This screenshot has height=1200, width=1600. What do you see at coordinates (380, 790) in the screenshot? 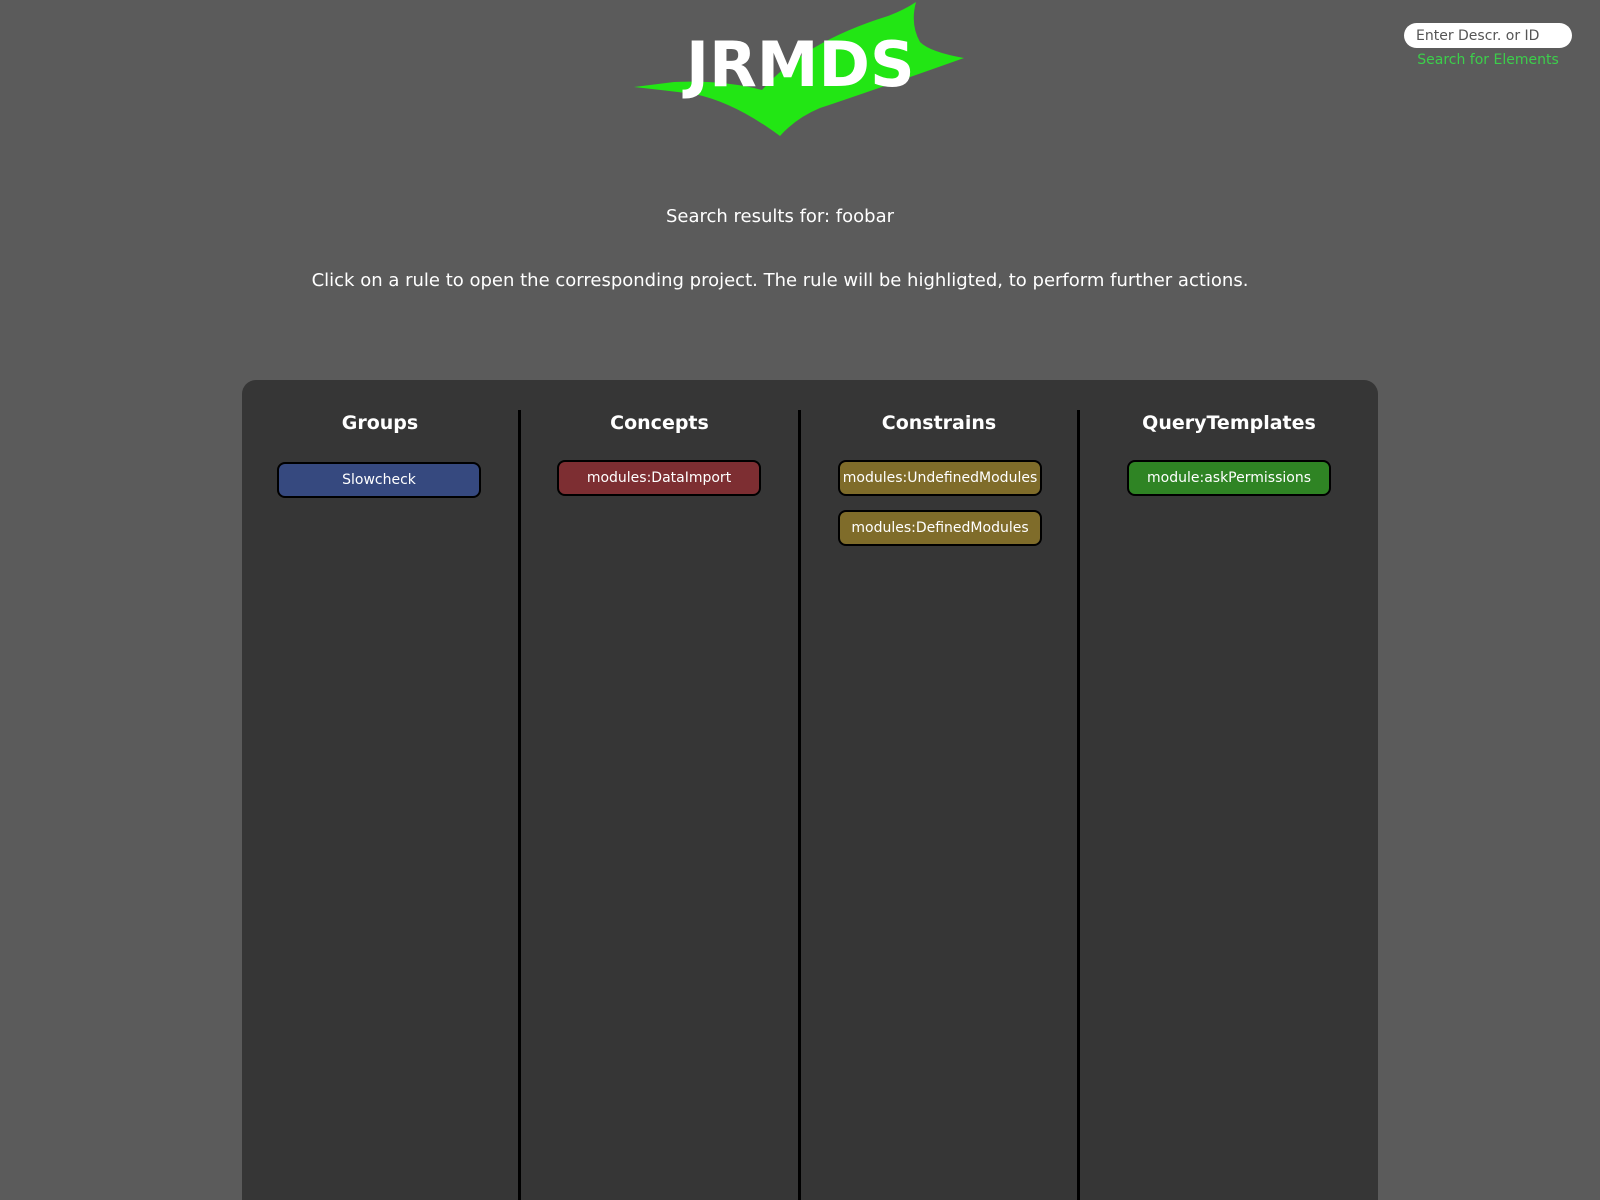
I see `groups-column: Groups Slowcheck` at bounding box center [380, 790].